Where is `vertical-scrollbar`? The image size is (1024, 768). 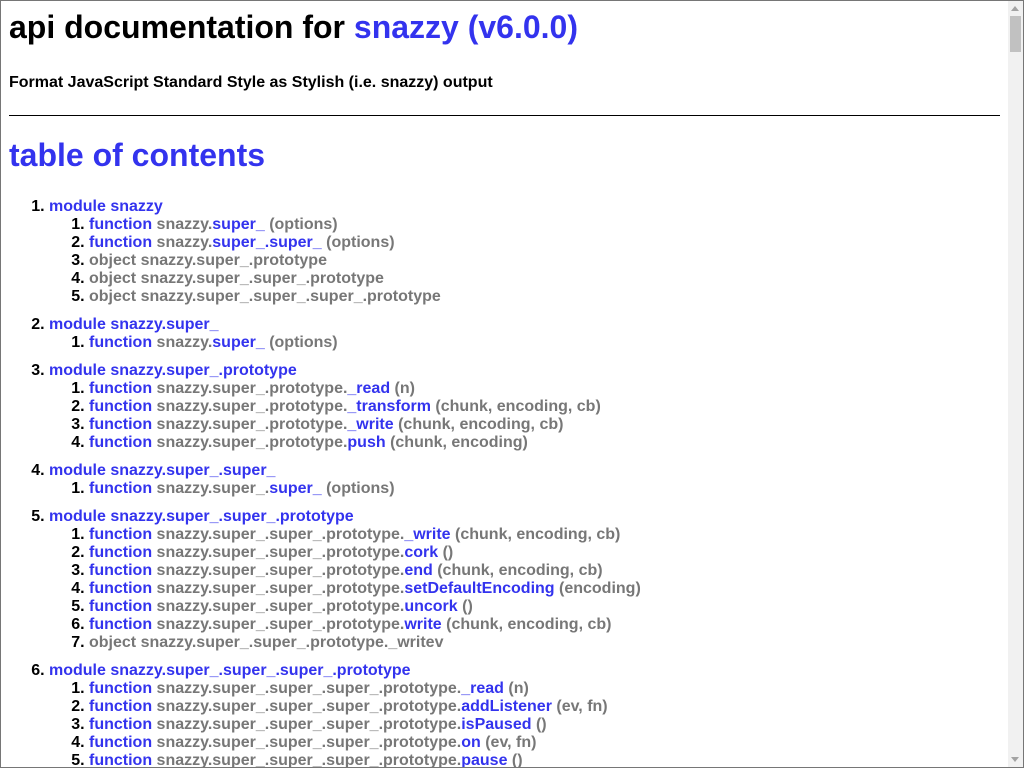 vertical-scrollbar is located at coordinates (1015, 384).